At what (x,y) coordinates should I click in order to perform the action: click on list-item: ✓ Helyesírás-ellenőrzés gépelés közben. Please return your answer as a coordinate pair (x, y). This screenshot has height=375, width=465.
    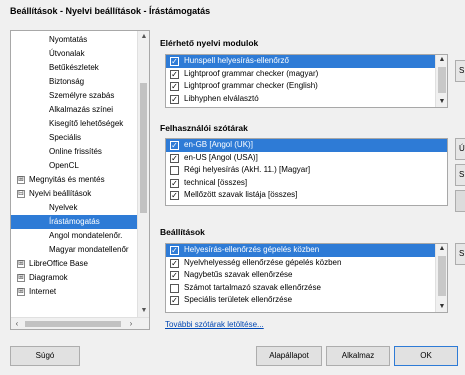
    Looking at the image, I should click on (306, 250).